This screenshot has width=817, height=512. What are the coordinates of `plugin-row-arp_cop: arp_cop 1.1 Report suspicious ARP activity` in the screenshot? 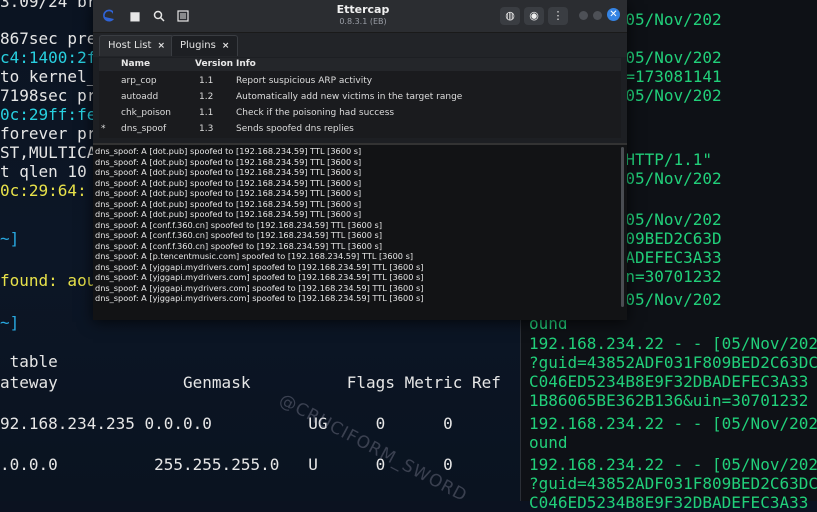 It's located at (360, 81).